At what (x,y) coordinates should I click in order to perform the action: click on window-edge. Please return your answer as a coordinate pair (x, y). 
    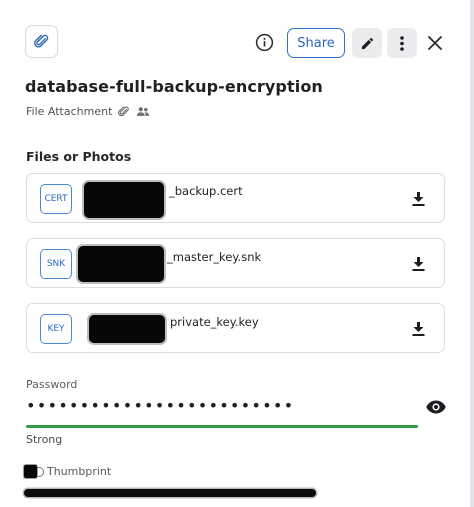
    Looking at the image, I should click on (472, 253).